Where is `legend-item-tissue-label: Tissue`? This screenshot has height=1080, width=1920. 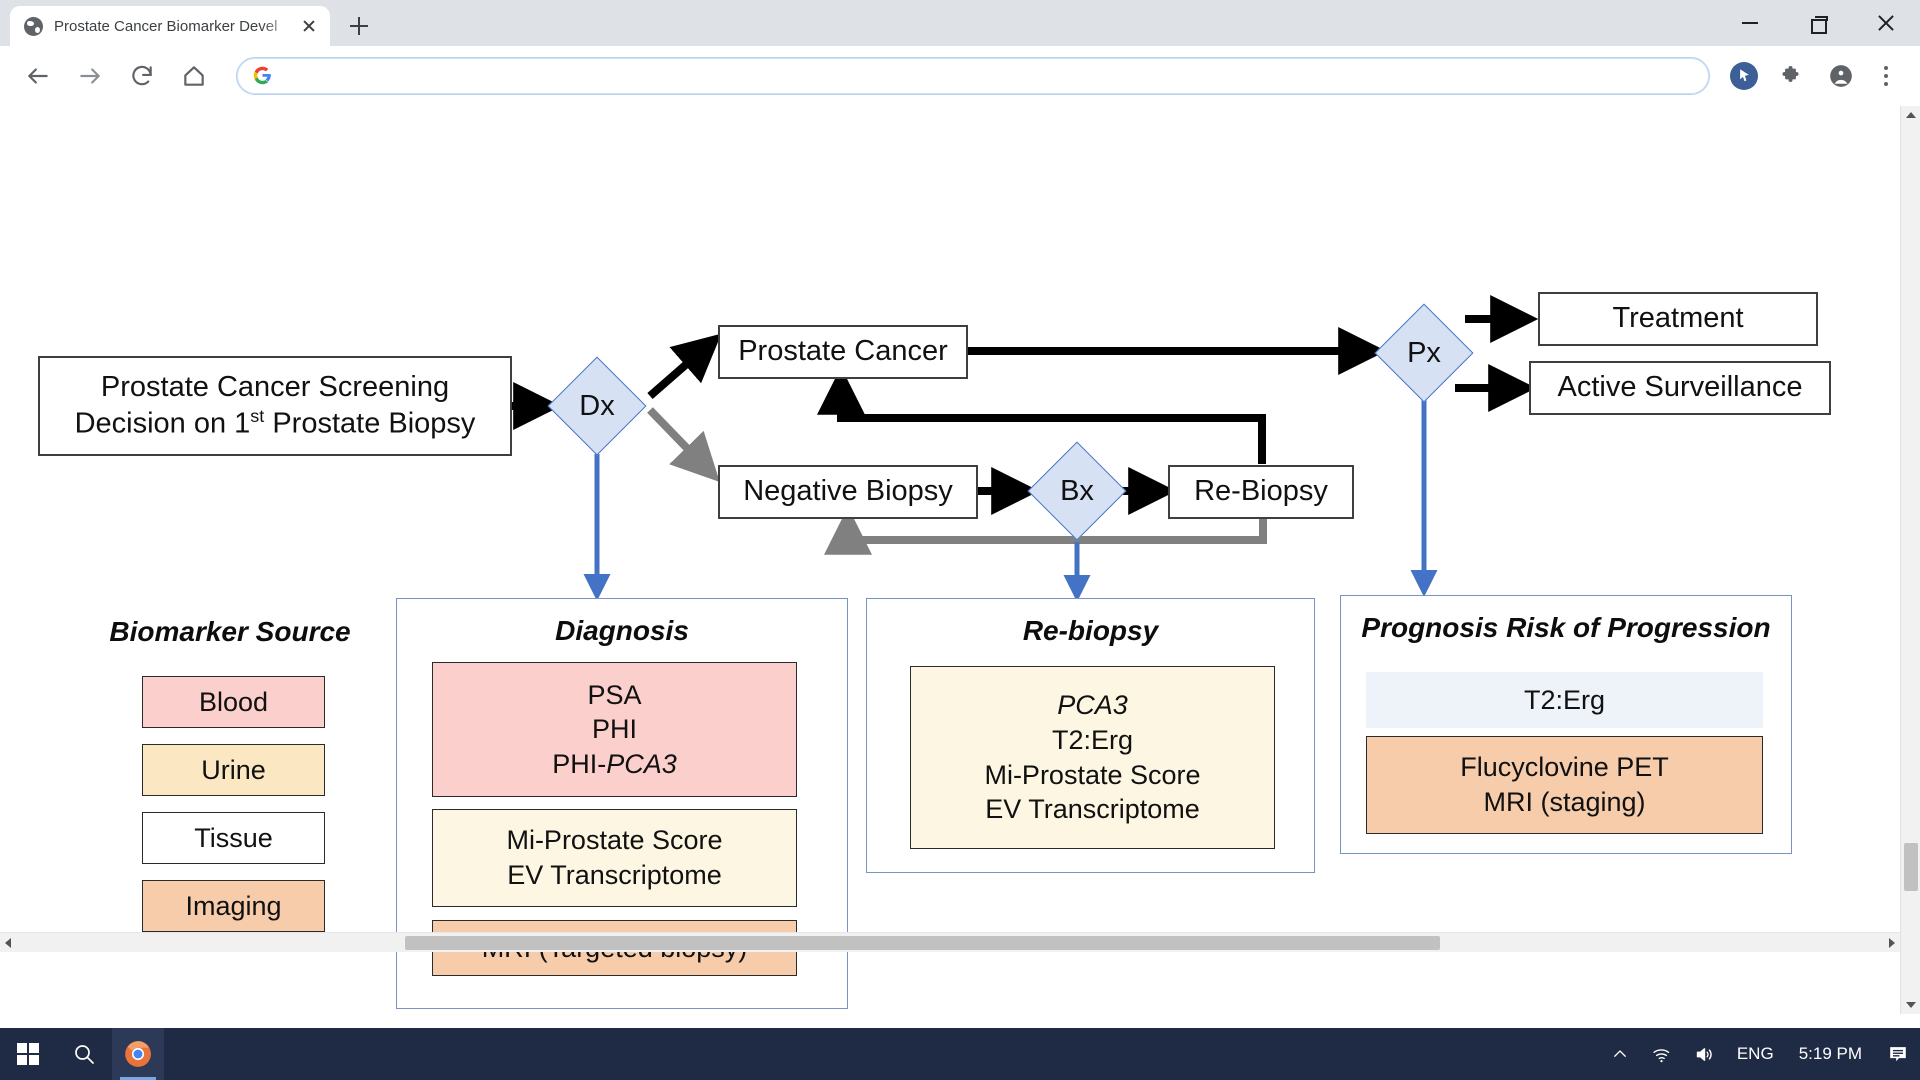 legend-item-tissue-label: Tissue is located at coordinates (233, 837).